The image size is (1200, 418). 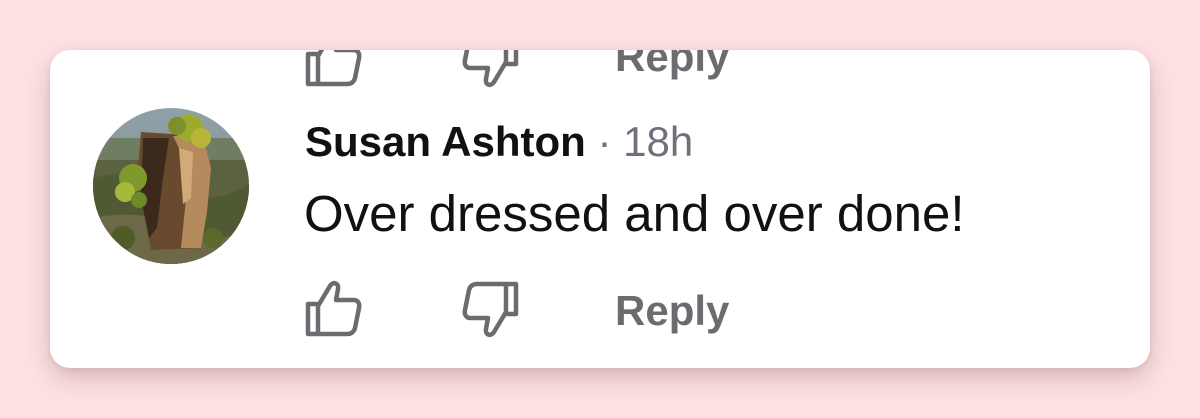 I want to click on author-name: Susan Ashton, so click(x=445, y=141).